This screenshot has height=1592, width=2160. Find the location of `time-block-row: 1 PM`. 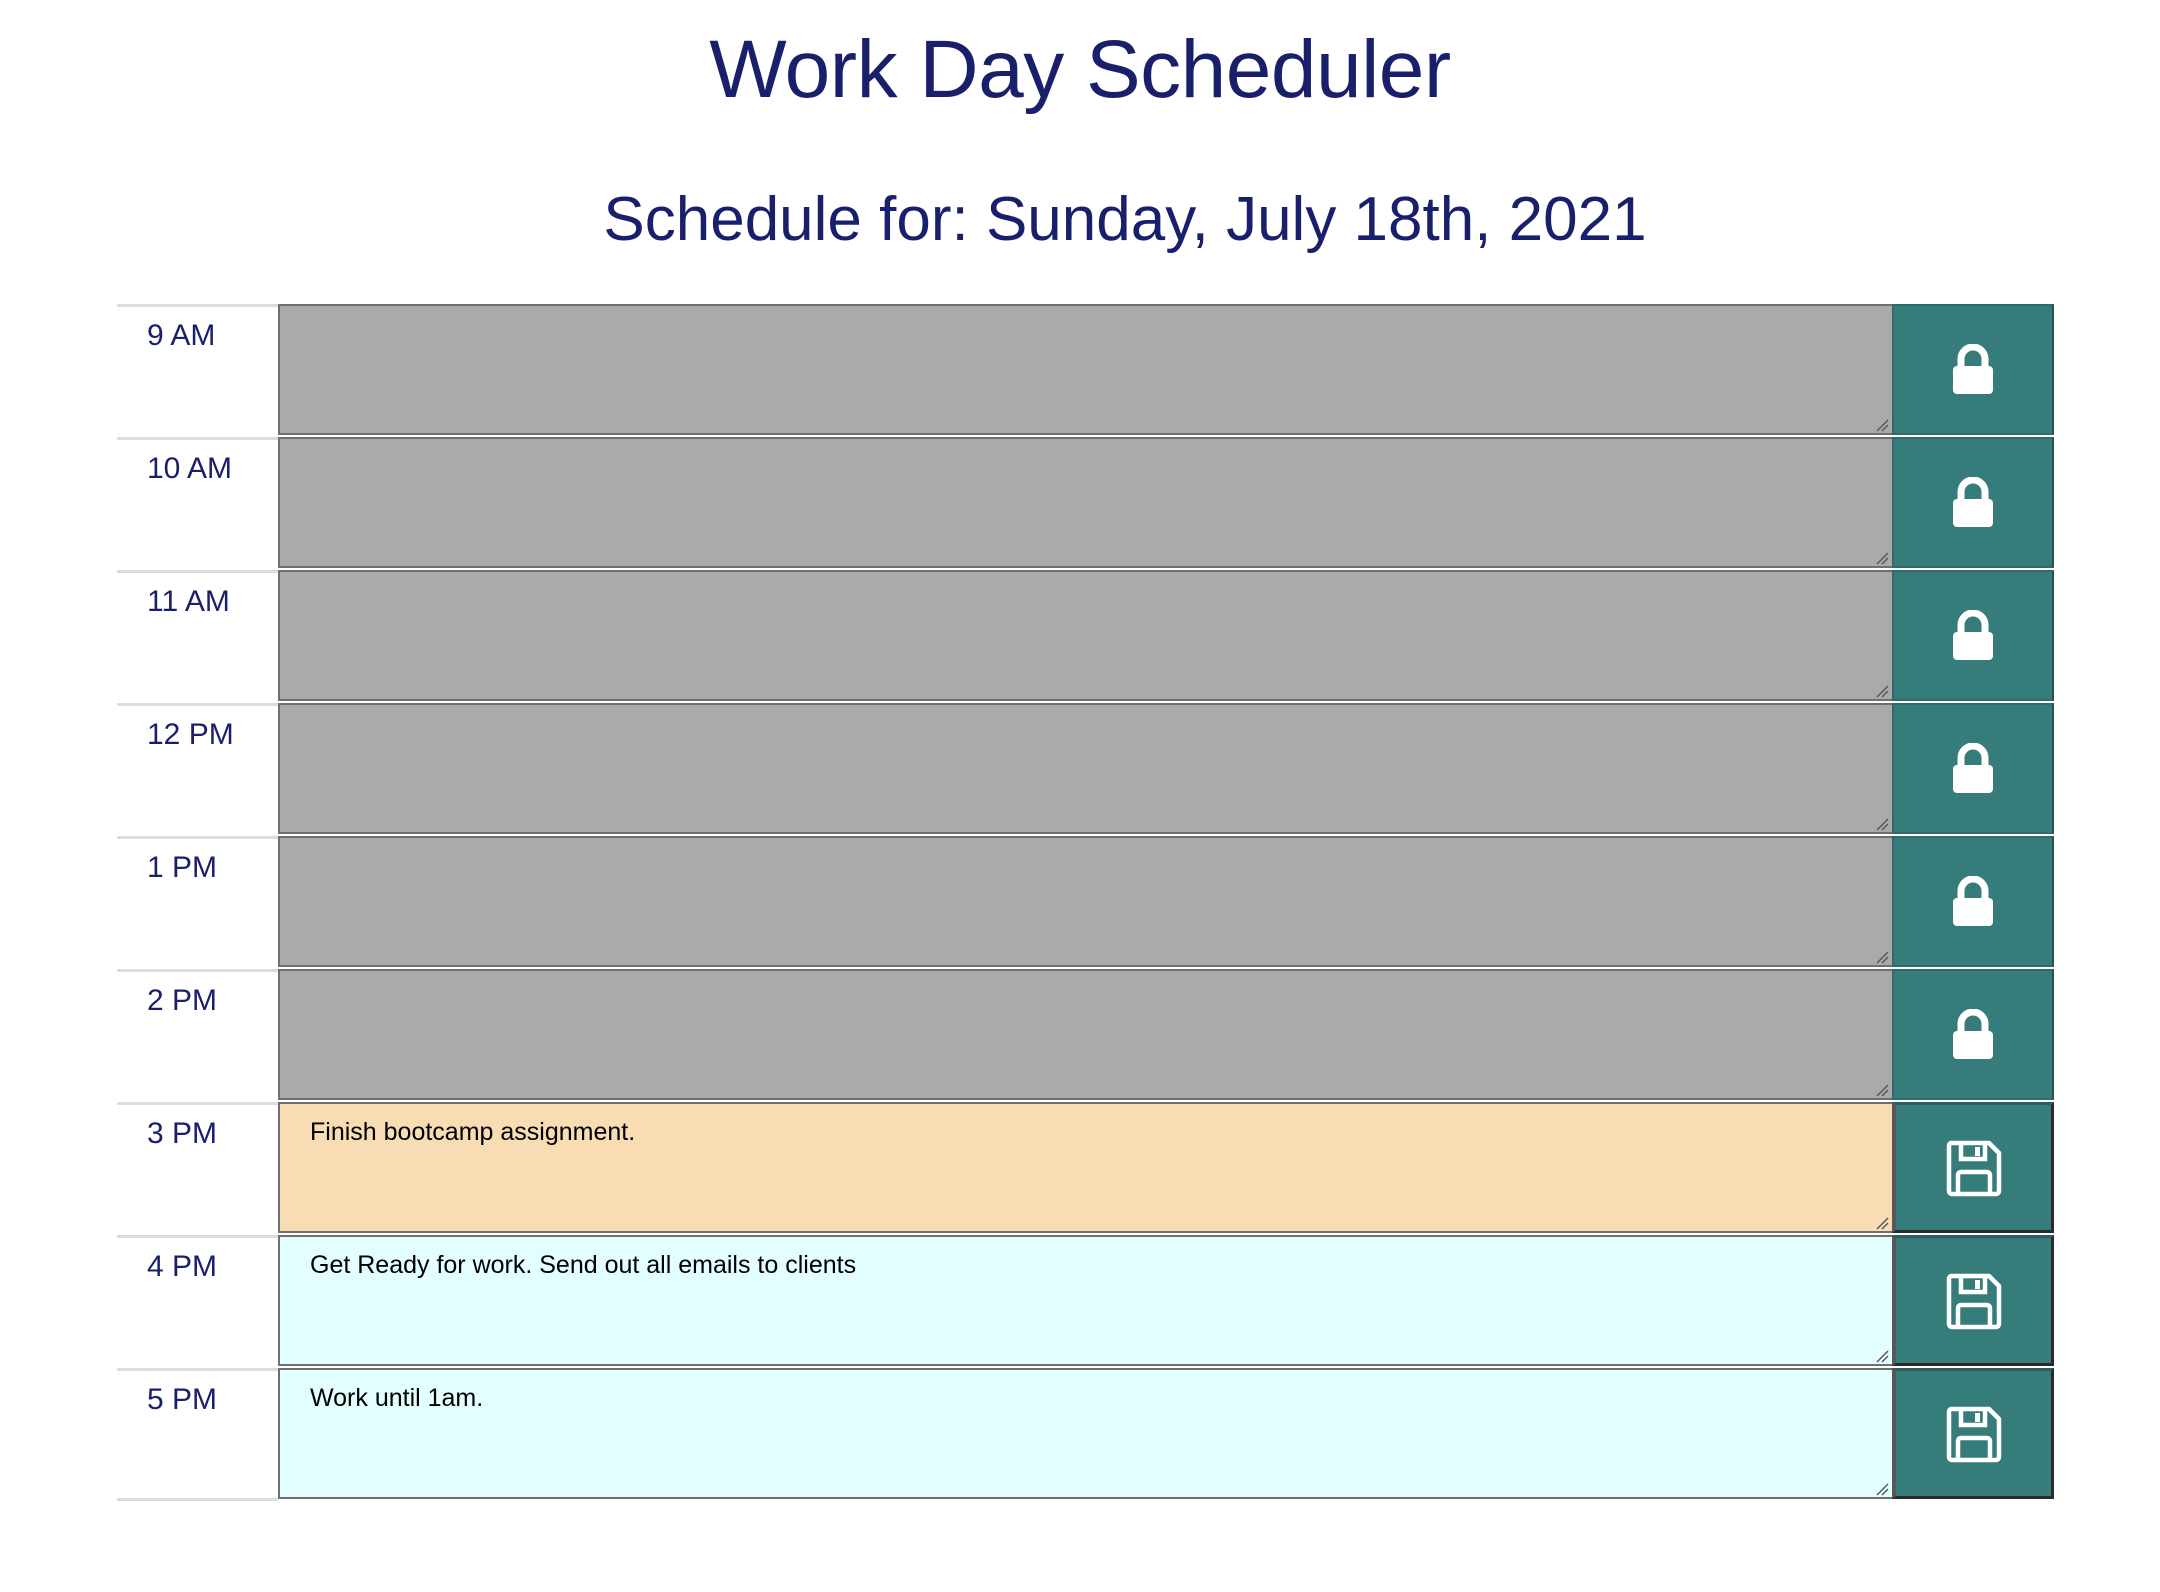

time-block-row: 1 PM is located at coordinates (1085, 902).